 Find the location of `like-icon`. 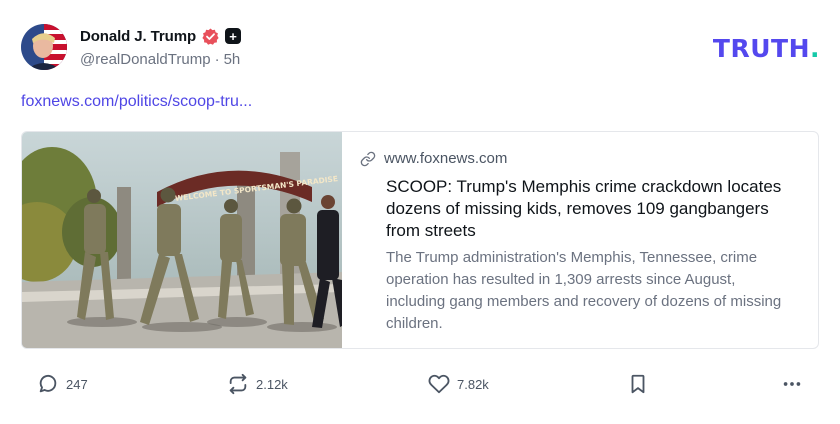

like-icon is located at coordinates (439, 384).